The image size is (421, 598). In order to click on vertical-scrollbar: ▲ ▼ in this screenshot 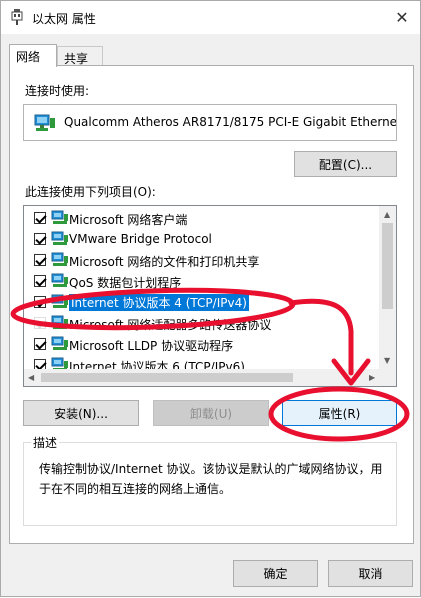, I will do `click(387, 287)`.